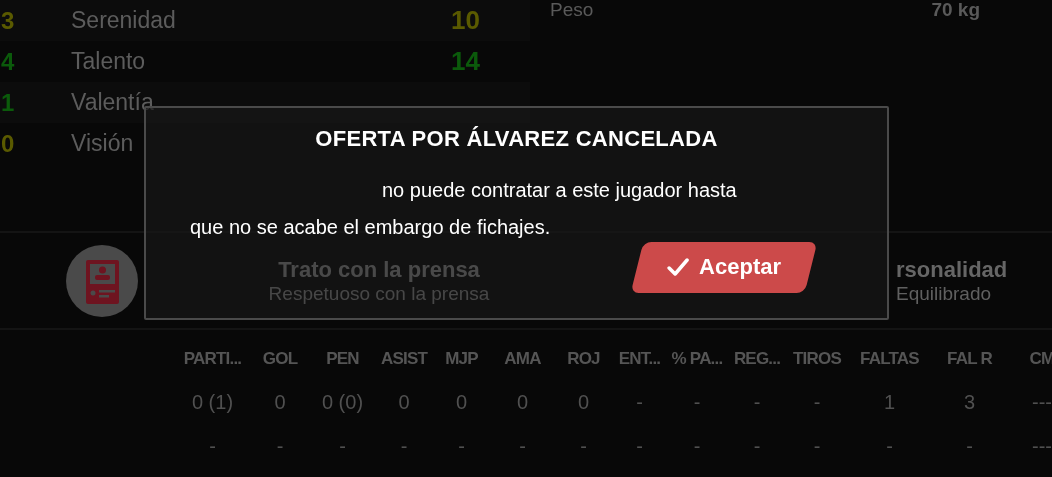 This screenshot has height=477, width=1052. What do you see at coordinates (516, 139) in the screenshot?
I see `dialog-title: OFERTA POR ÁLVAREZ CANCELADA` at bounding box center [516, 139].